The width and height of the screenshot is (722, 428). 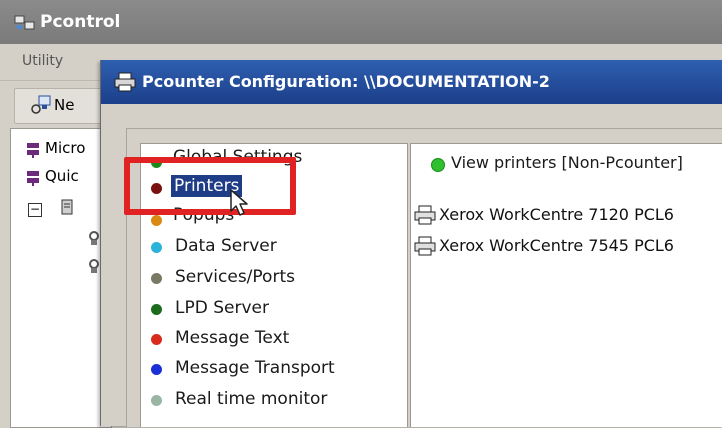 I want to click on new-button-label: Ne, so click(x=64, y=105).